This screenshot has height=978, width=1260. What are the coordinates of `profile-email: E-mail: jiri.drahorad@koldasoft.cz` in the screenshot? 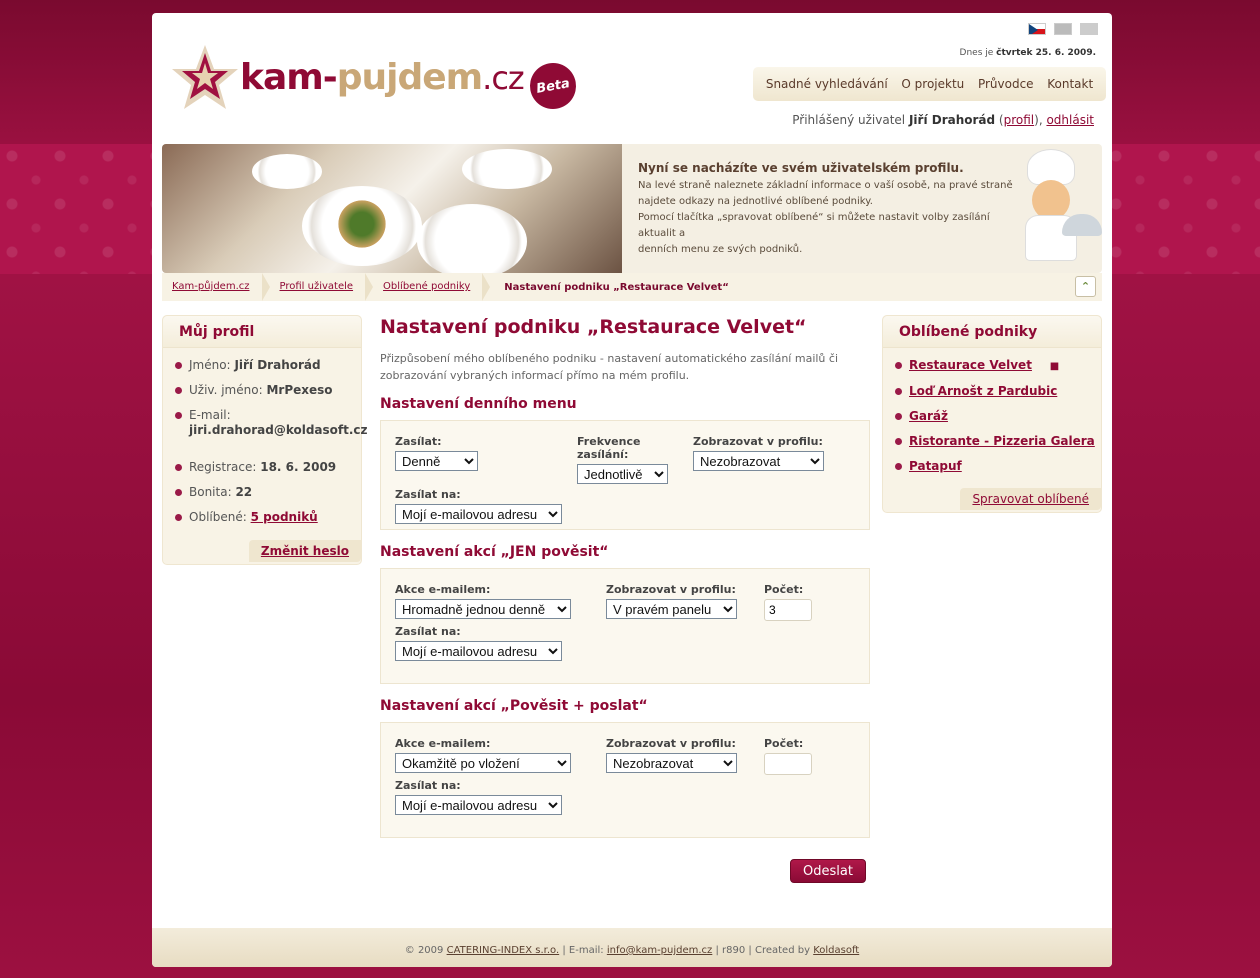 It's located at (271, 423).